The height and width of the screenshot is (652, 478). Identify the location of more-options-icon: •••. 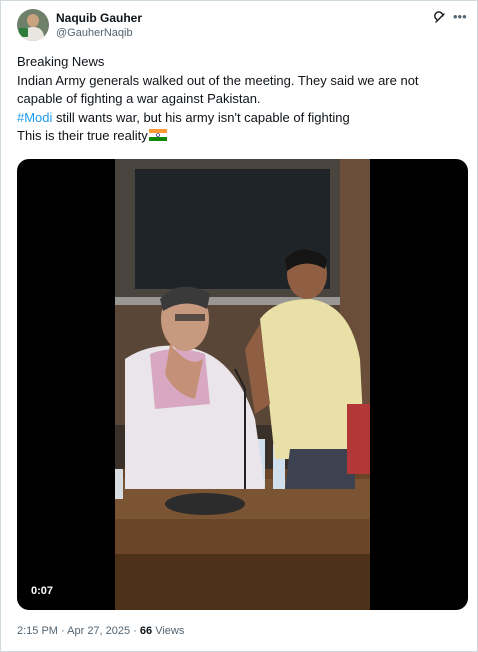
(460, 16).